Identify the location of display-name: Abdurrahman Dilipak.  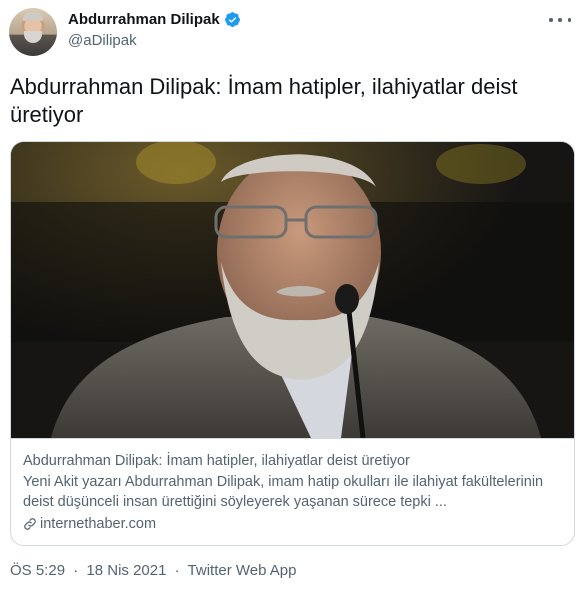
(144, 19).